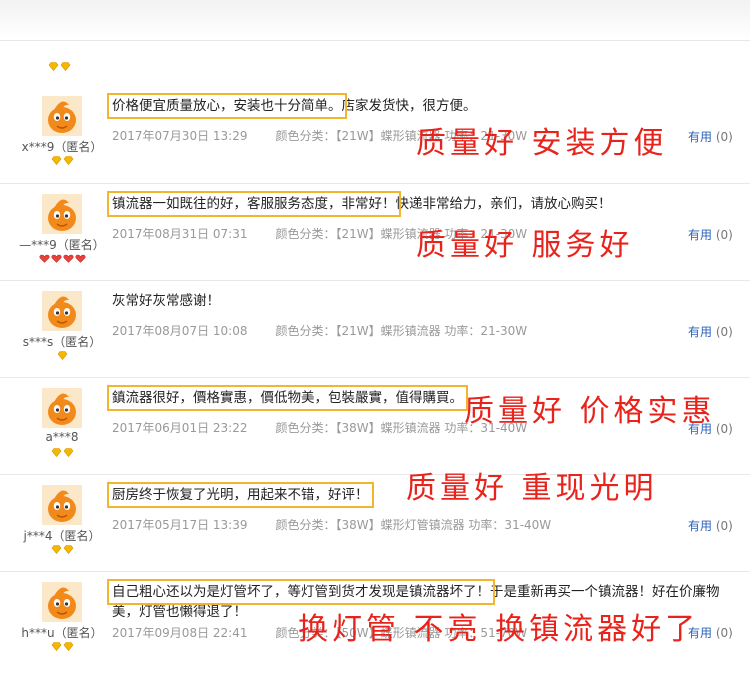 The image size is (750, 691). What do you see at coordinates (227, 106) in the screenshot?
I see `highlighted-review-text: 价格便宜质量放心，安装也十分简单。` at bounding box center [227, 106].